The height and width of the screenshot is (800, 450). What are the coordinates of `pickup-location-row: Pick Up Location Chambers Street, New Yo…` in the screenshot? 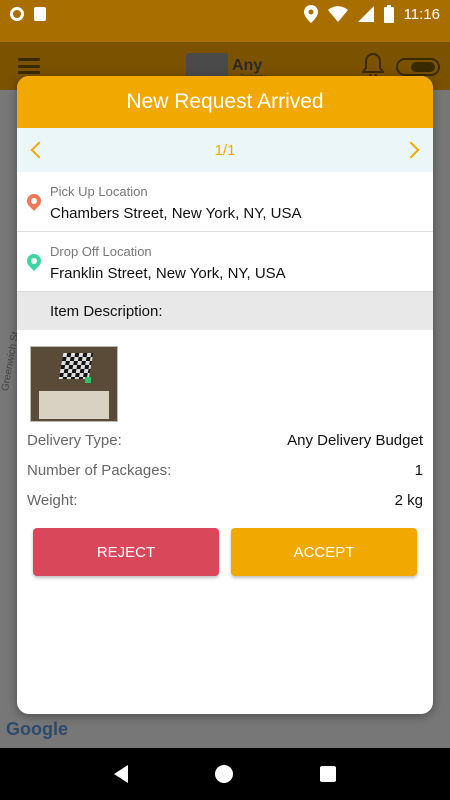 It's located at (225, 202).